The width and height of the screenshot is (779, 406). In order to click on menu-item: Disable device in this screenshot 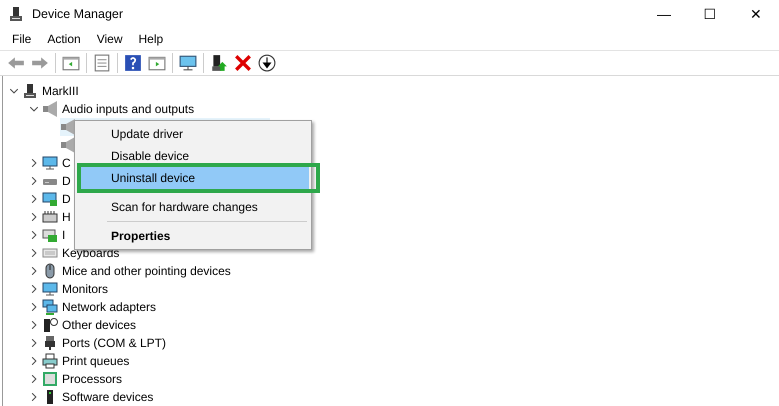, I will do `click(193, 156)`.